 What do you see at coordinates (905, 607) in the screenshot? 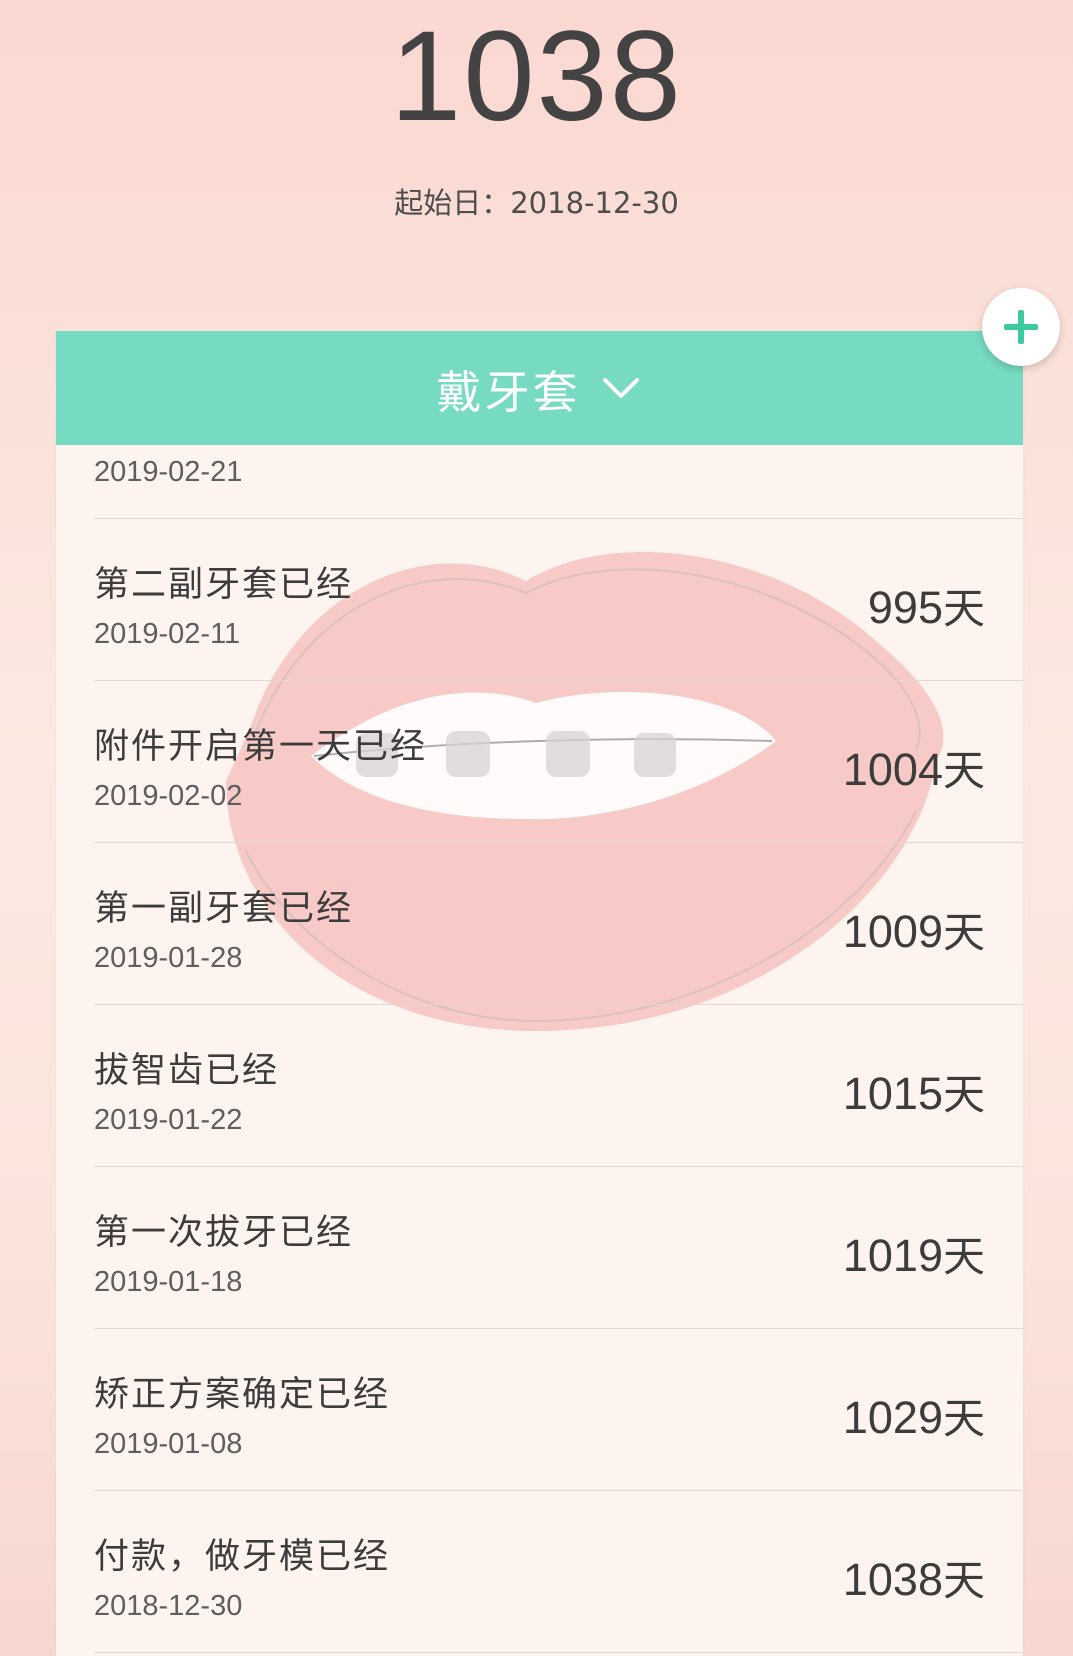
I see `event-days-value: 995` at bounding box center [905, 607].